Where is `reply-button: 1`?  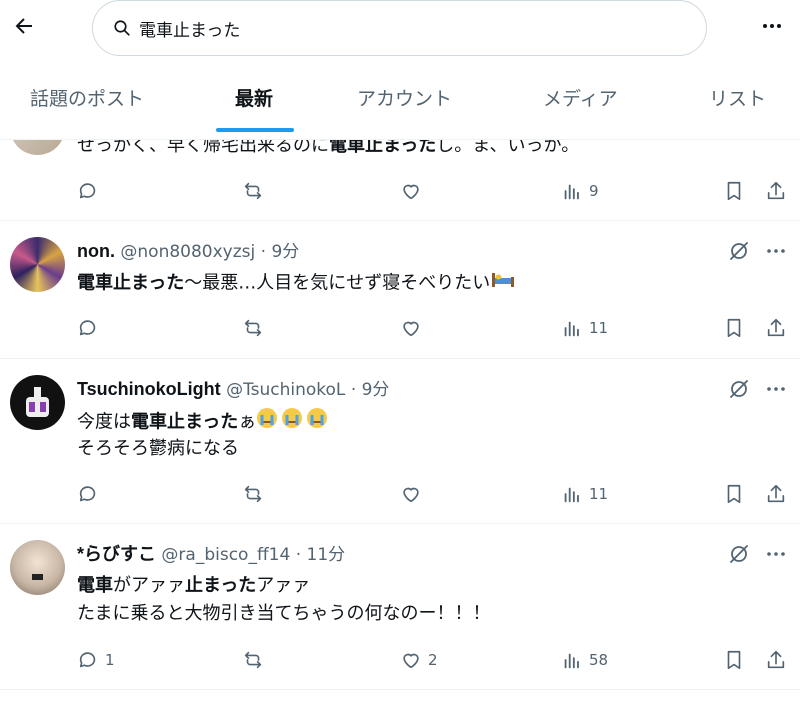 reply-button: 1 is located at coordinates (96, 660).